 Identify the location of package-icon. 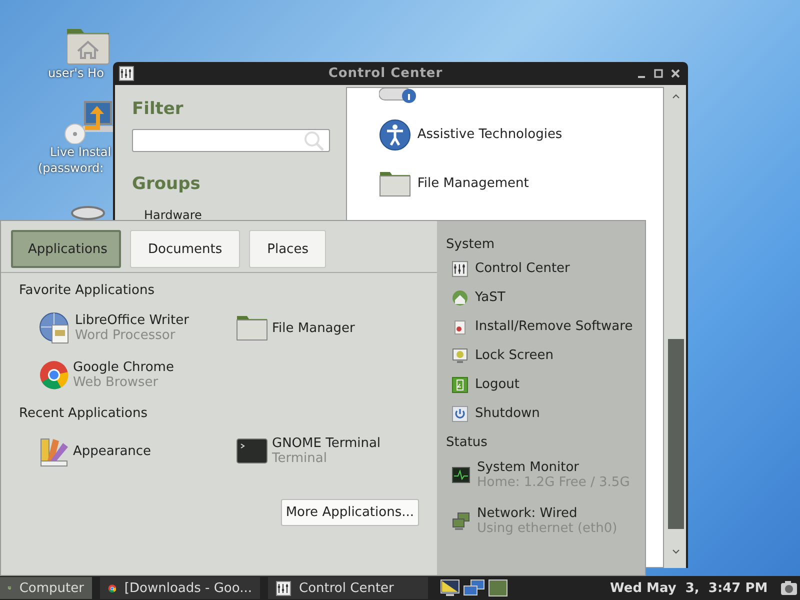
(460, 326).